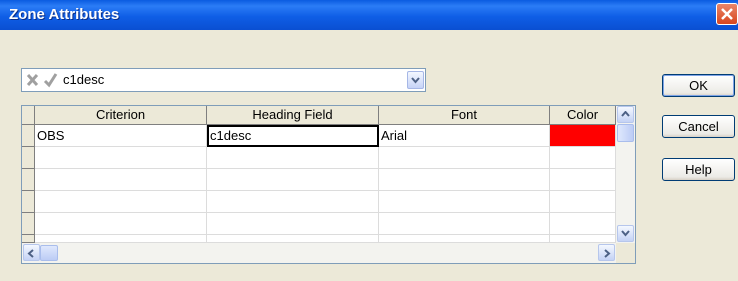 The image size is (738, 281). Describe the element at coordinates (625, 253) in the screenshot. I see `scrollbar-corner` at that location.